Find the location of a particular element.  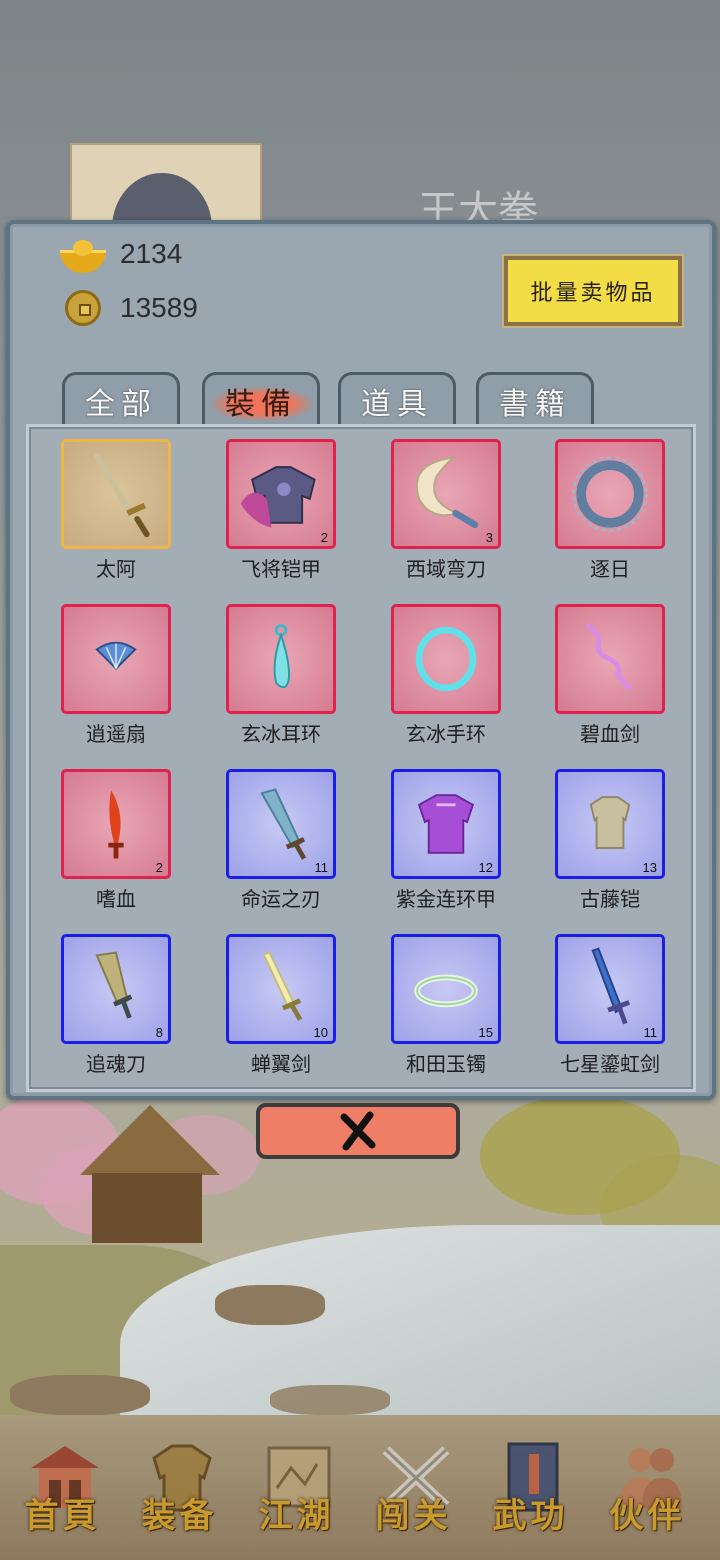

sword-icon is located at coordinates (121, 495).